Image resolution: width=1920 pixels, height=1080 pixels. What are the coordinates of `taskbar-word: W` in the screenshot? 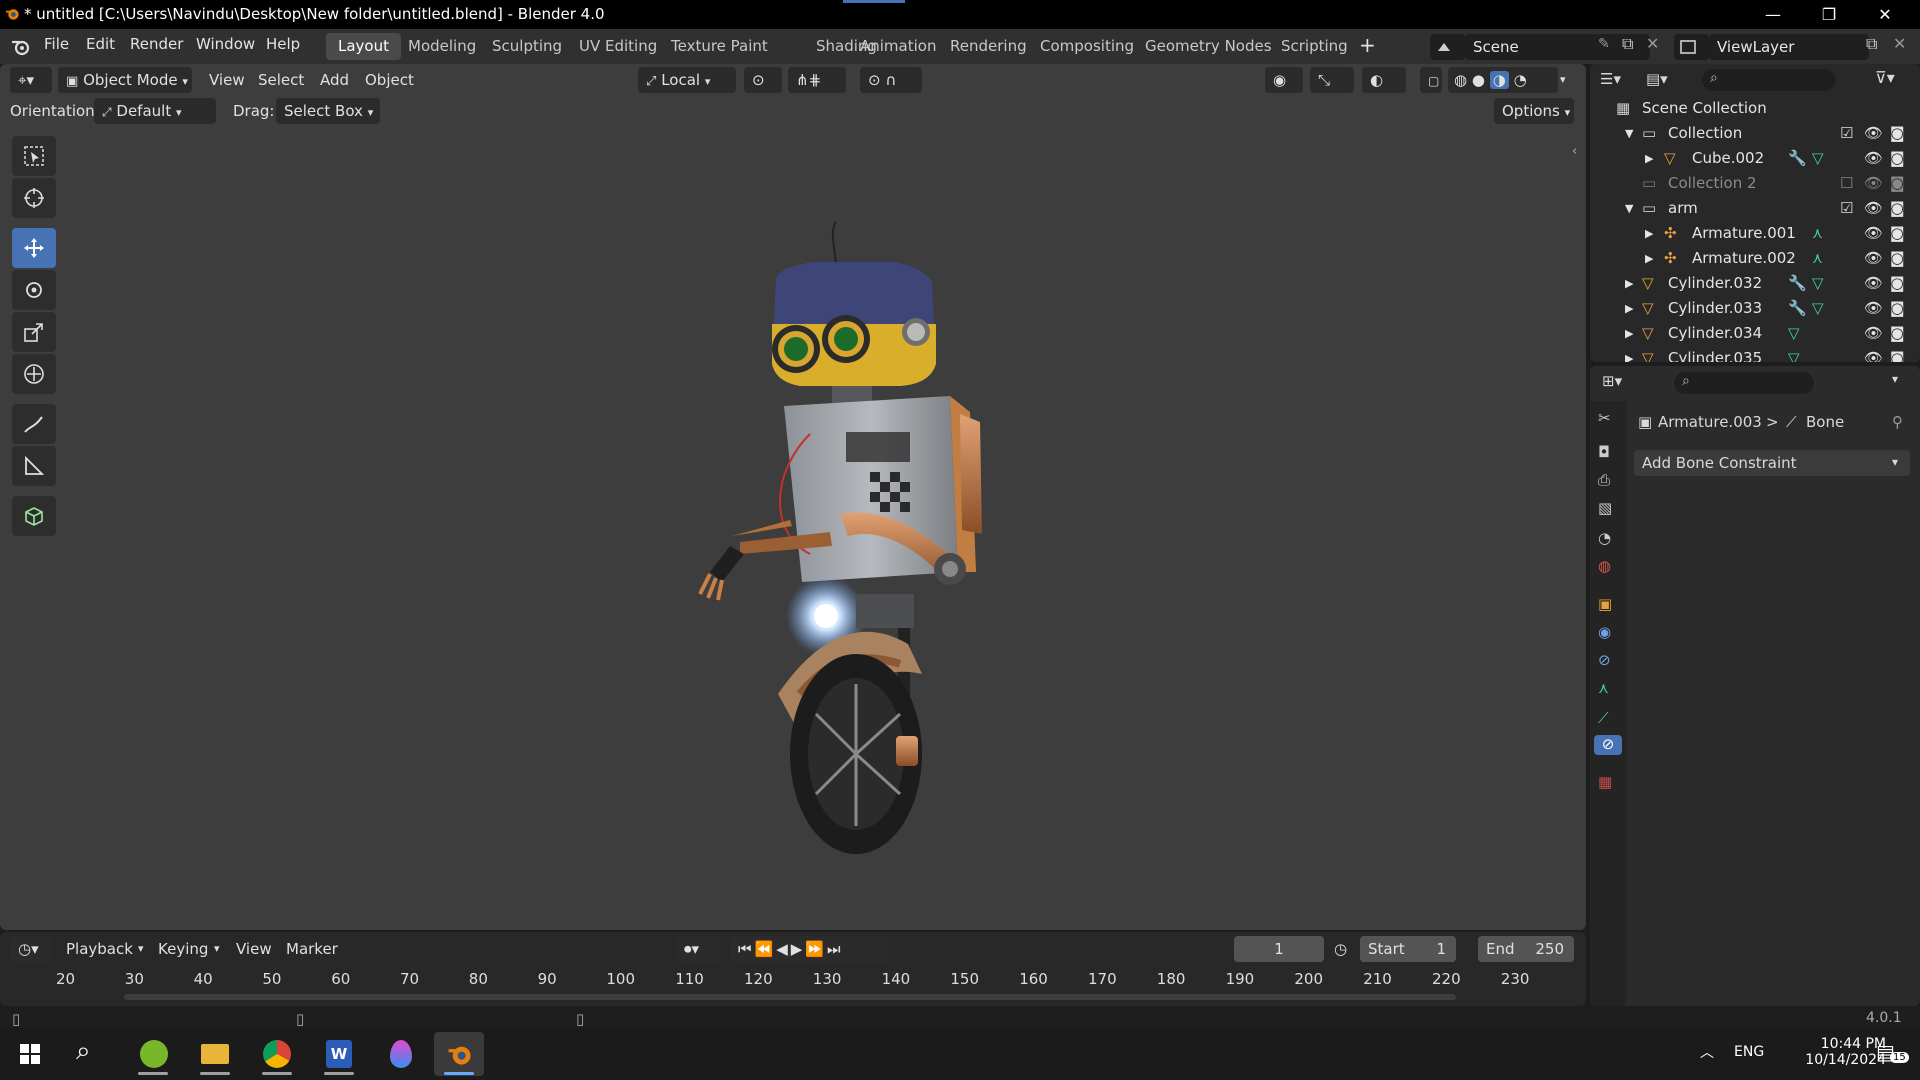 It's located at (339, 1054).